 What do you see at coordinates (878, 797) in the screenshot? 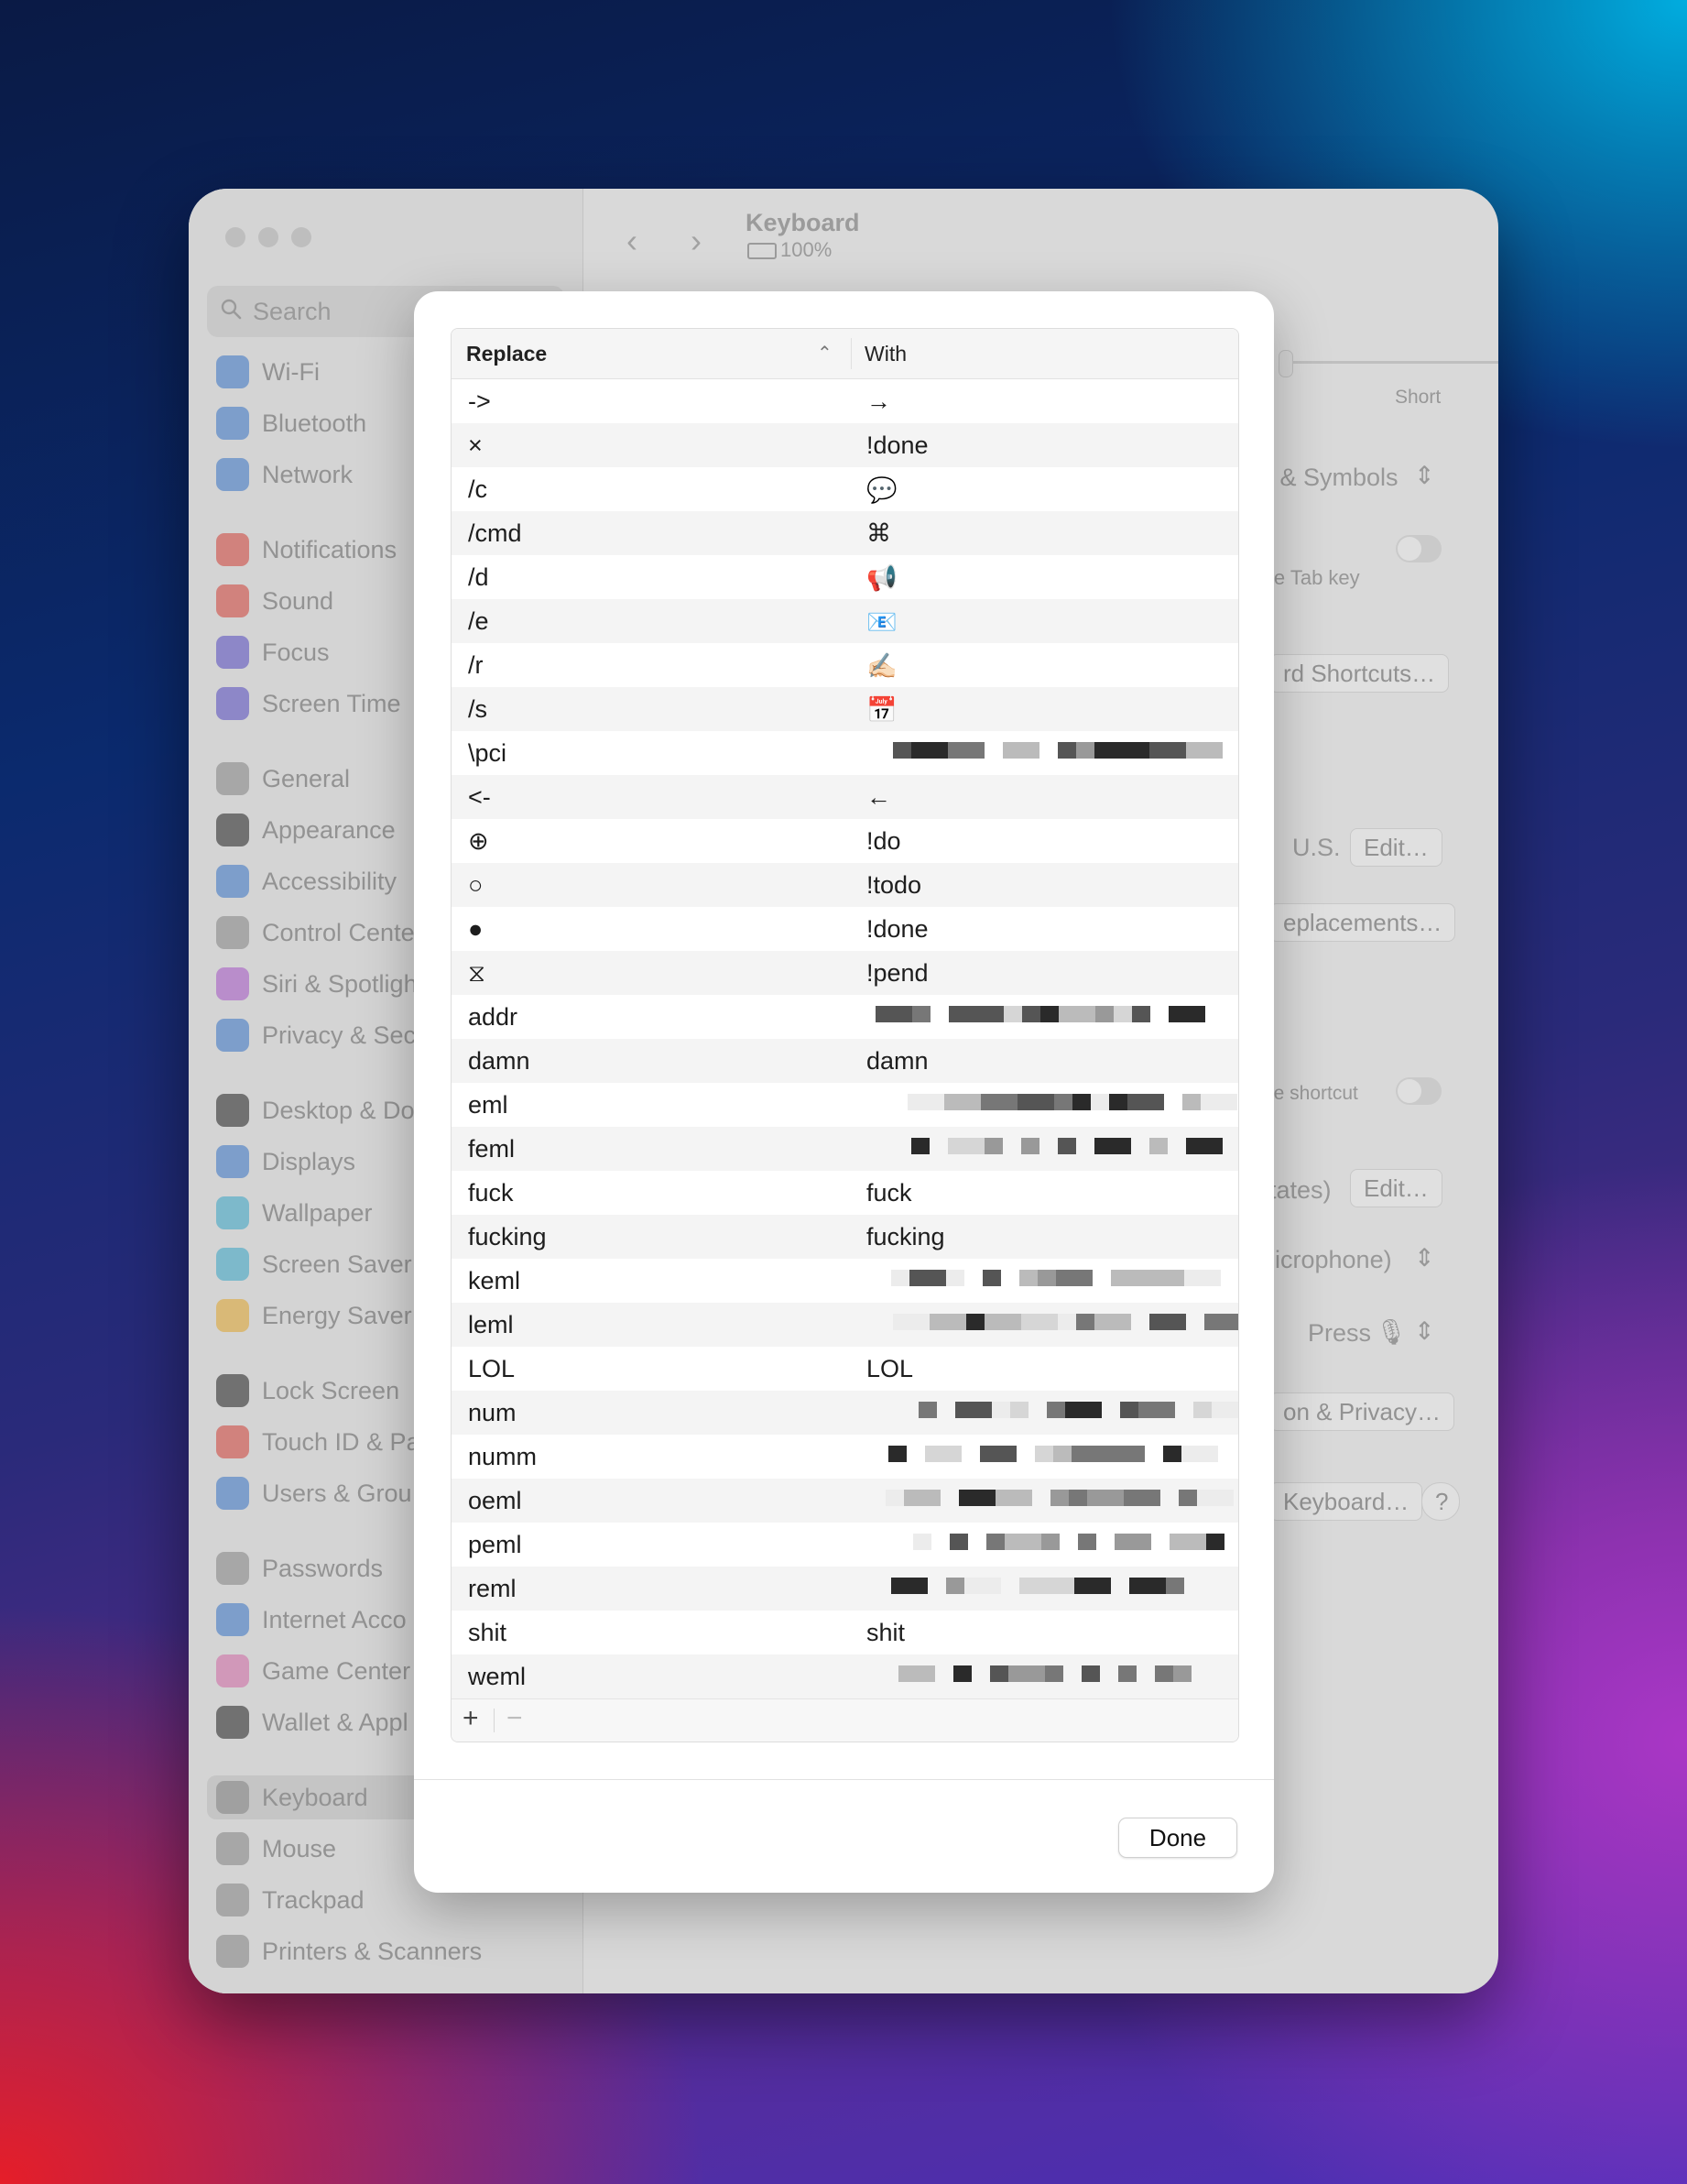
I see `with-cell: ←` at bounding box center [878, 797].